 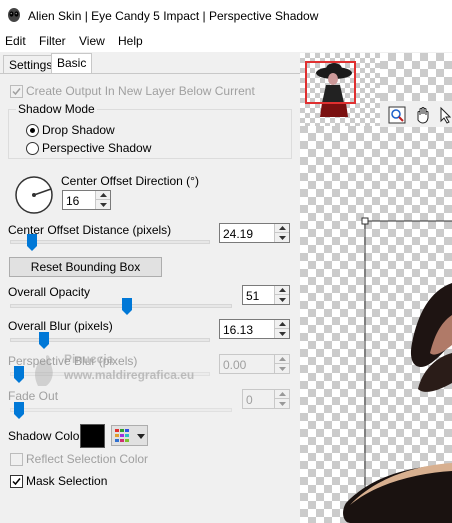 What do you see at coordinates (73, 361) in the screenshot?
I see `perspective-blur-label: Perspective Blur (pixels)` at bounding box center [73, 361].